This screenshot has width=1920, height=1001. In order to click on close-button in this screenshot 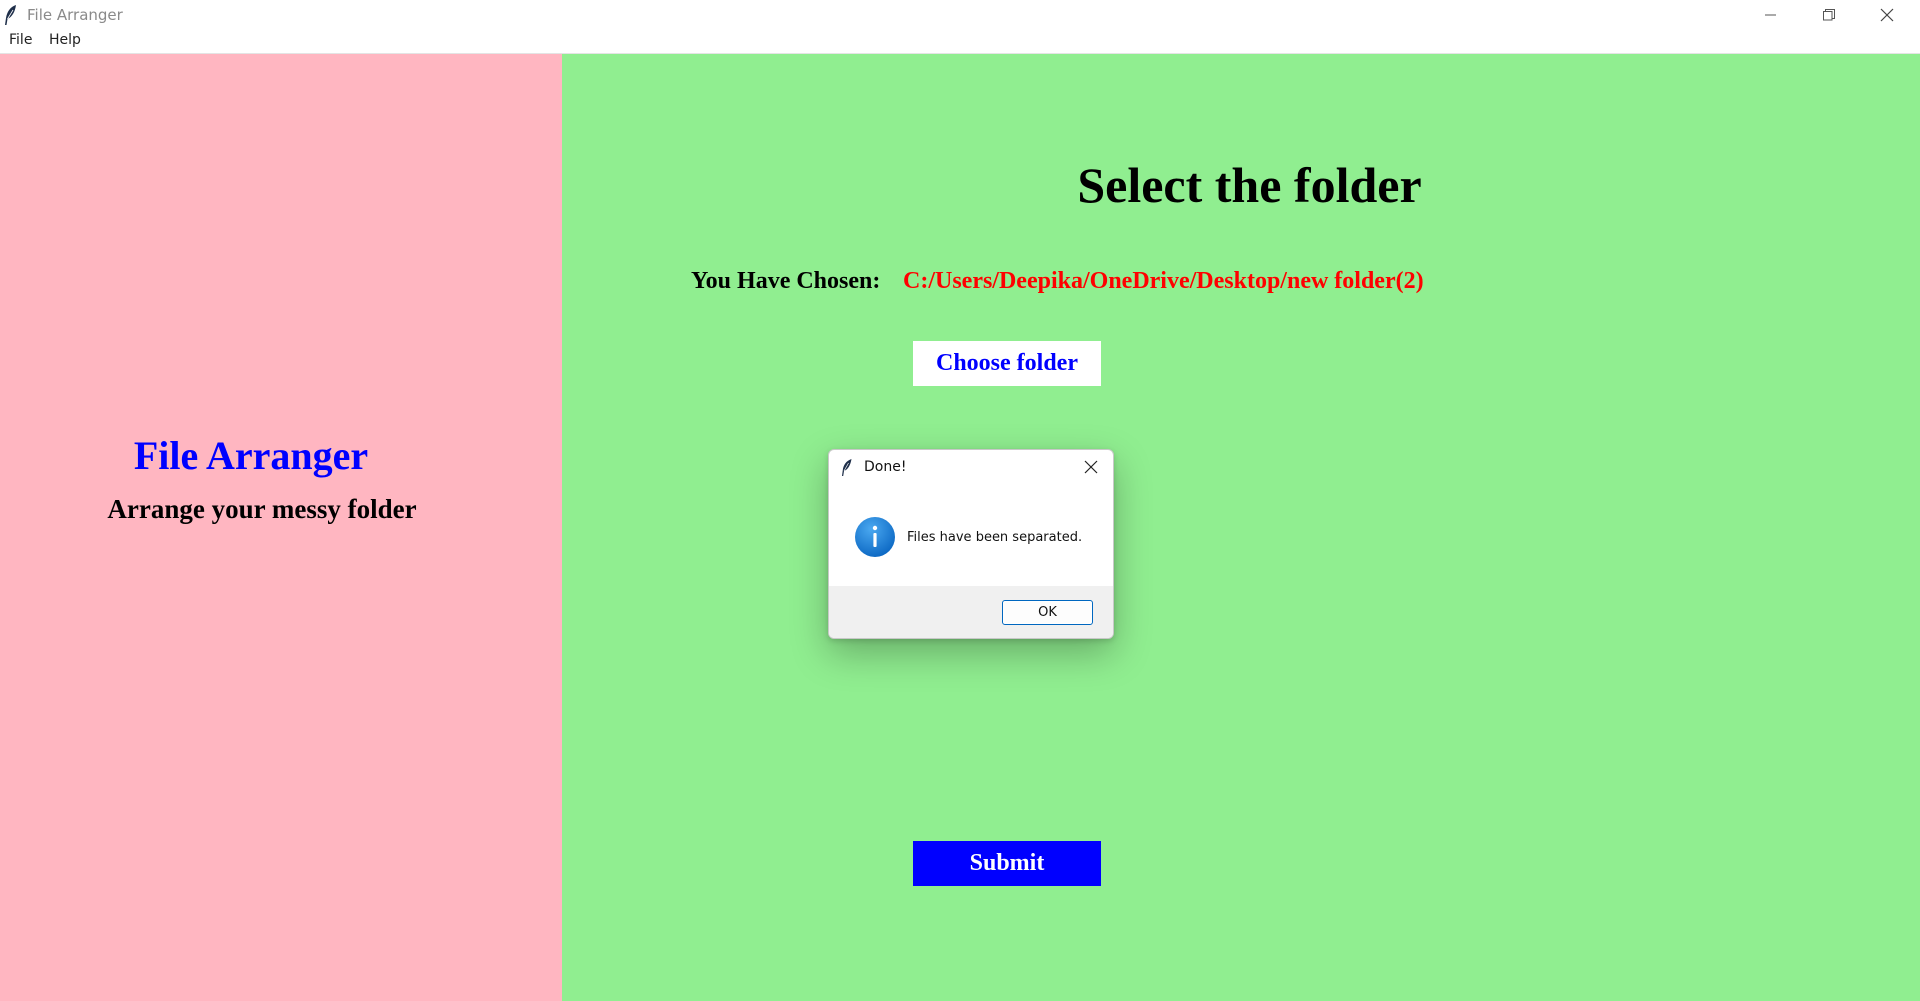, I will do `click(1887, 14)`.